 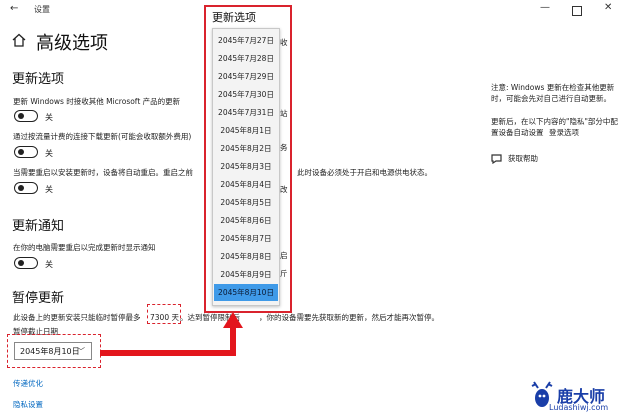 I want to click on pause-desc-left: 此设备上的更新安装只能临时暂停最多, so click(x=77, y=317).